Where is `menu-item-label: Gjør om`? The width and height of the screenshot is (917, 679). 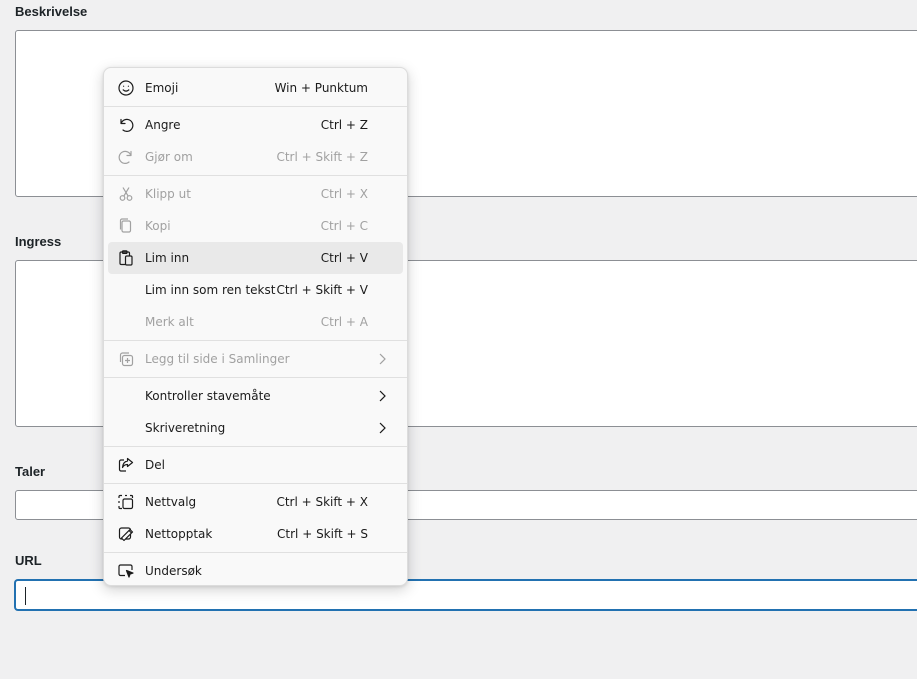 menu-item-label: Gjør om is located at coordinates (169, 157).